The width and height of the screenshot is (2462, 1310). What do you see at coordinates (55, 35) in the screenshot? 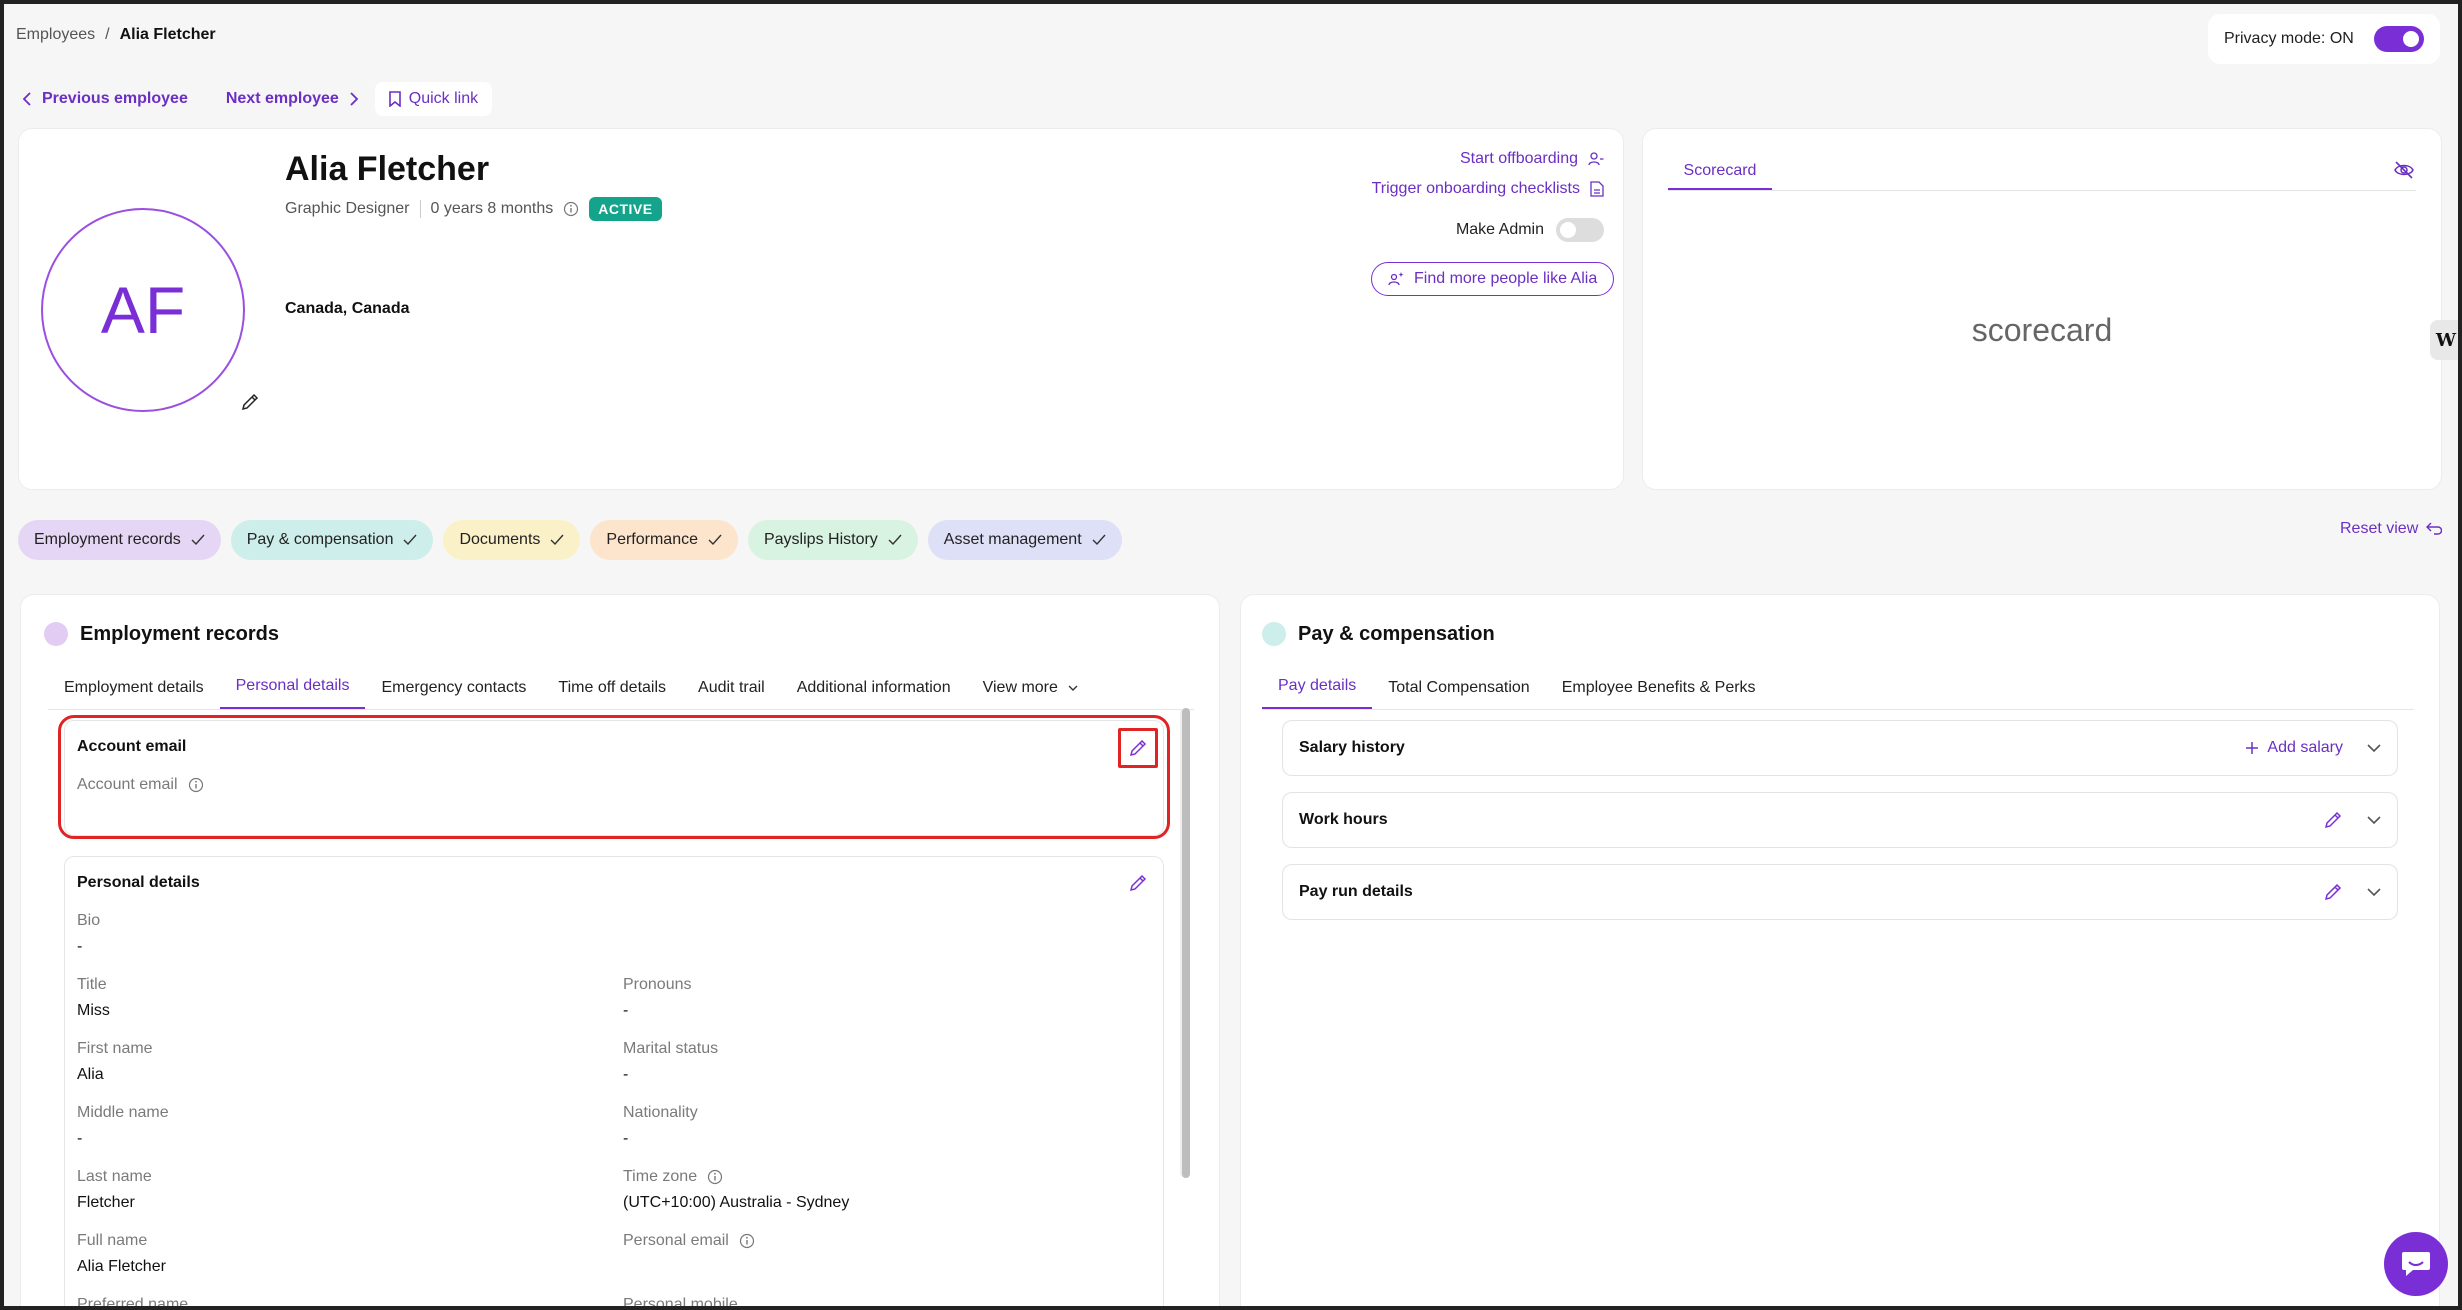
I see `breadcrumb-employees: Employees` at bounding box center [55, 35].